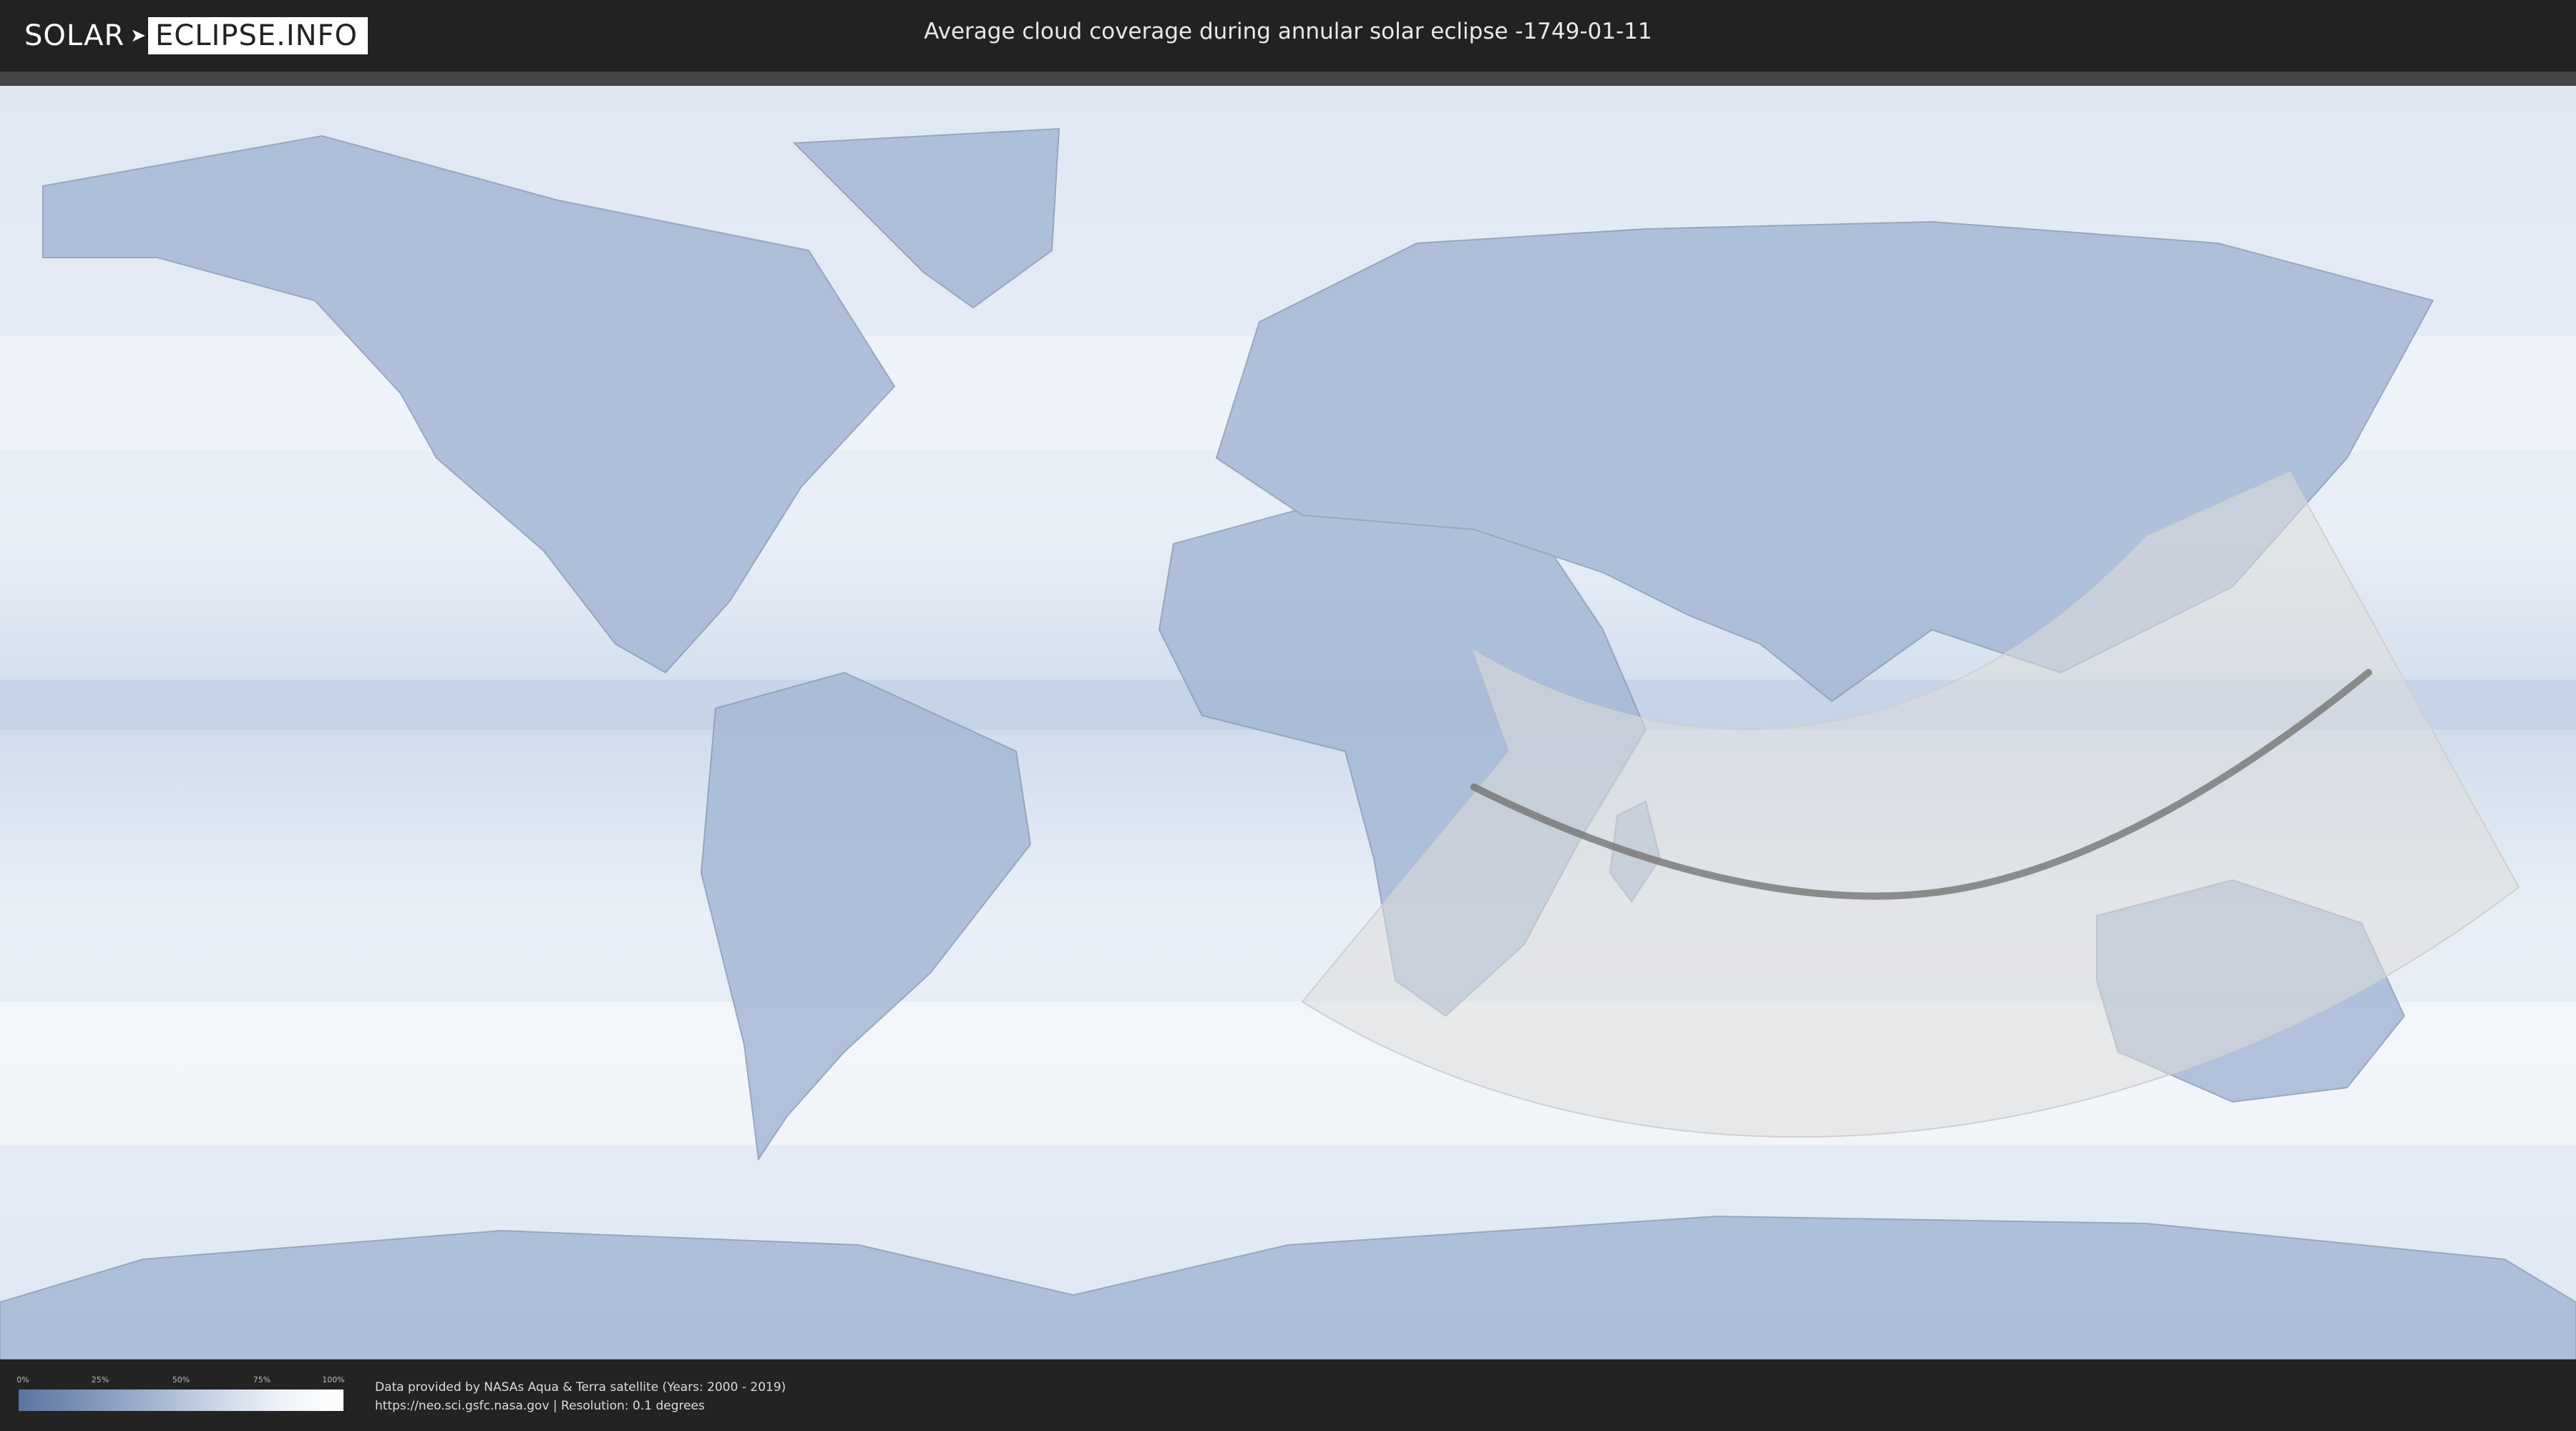 This screenshot has width=2576, height=1431. What do you see at coordinates (22, 1379) in the screenshot?
I see `legend-tick-0: 0%` at bounding box center [22, 1379].